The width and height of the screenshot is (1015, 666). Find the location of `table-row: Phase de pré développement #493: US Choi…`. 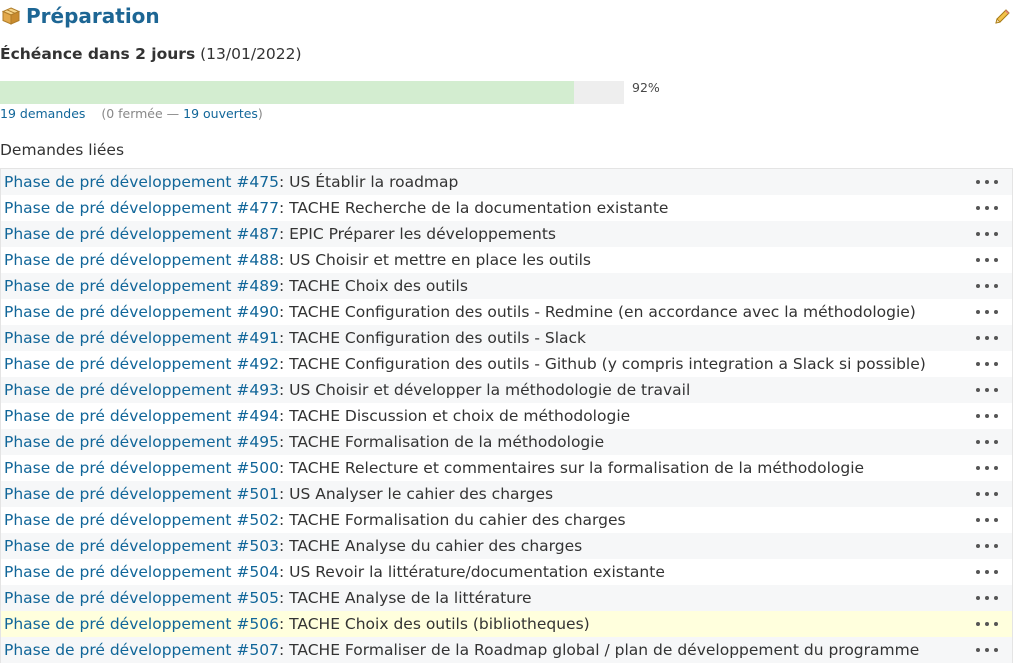

table-row: Phase de pré développement #493: US Choi… is located at coordinates (506, 390).